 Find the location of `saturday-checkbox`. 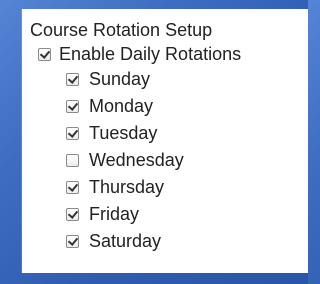

saturday-checkbox is located at coordinates (72, 241).